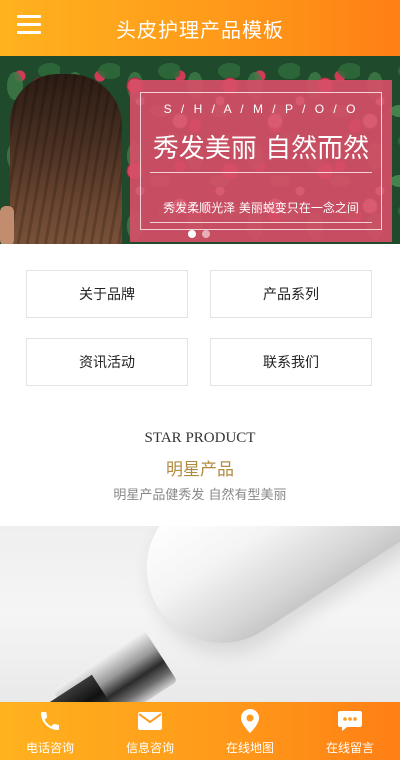  I want to click on section-title-en: STAR PRODUCT, so click(200, 438).